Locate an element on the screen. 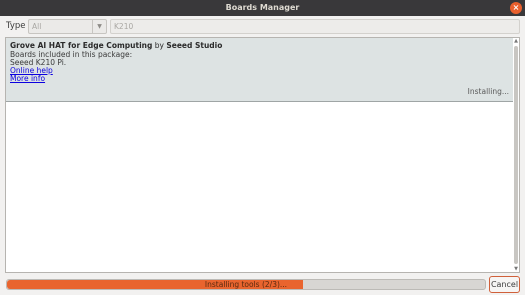 The width and height of the screenshot is (525, 295). scroll-down-icon: ▼ is located at coordinates (516, 269).